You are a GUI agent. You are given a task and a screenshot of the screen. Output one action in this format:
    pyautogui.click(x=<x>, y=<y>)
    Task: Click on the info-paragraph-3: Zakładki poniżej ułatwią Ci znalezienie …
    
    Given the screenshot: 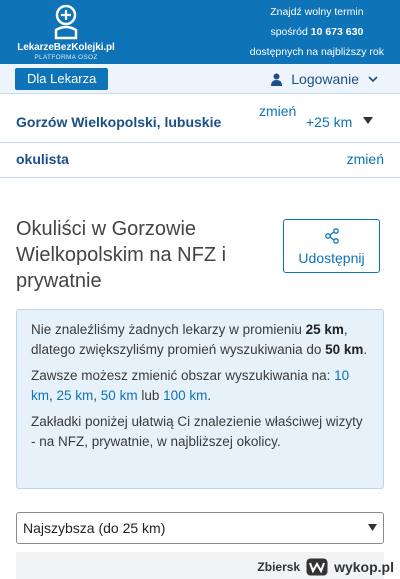 What is the action you would take?
    pyautogui.click(x=197, y=431)
    